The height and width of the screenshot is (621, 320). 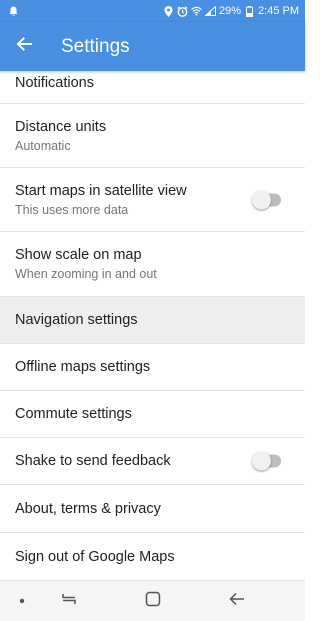 What do you see at coordinates (13, 11) in the screenshot?
I see `notification-icon` at bounding box center [13, 11].